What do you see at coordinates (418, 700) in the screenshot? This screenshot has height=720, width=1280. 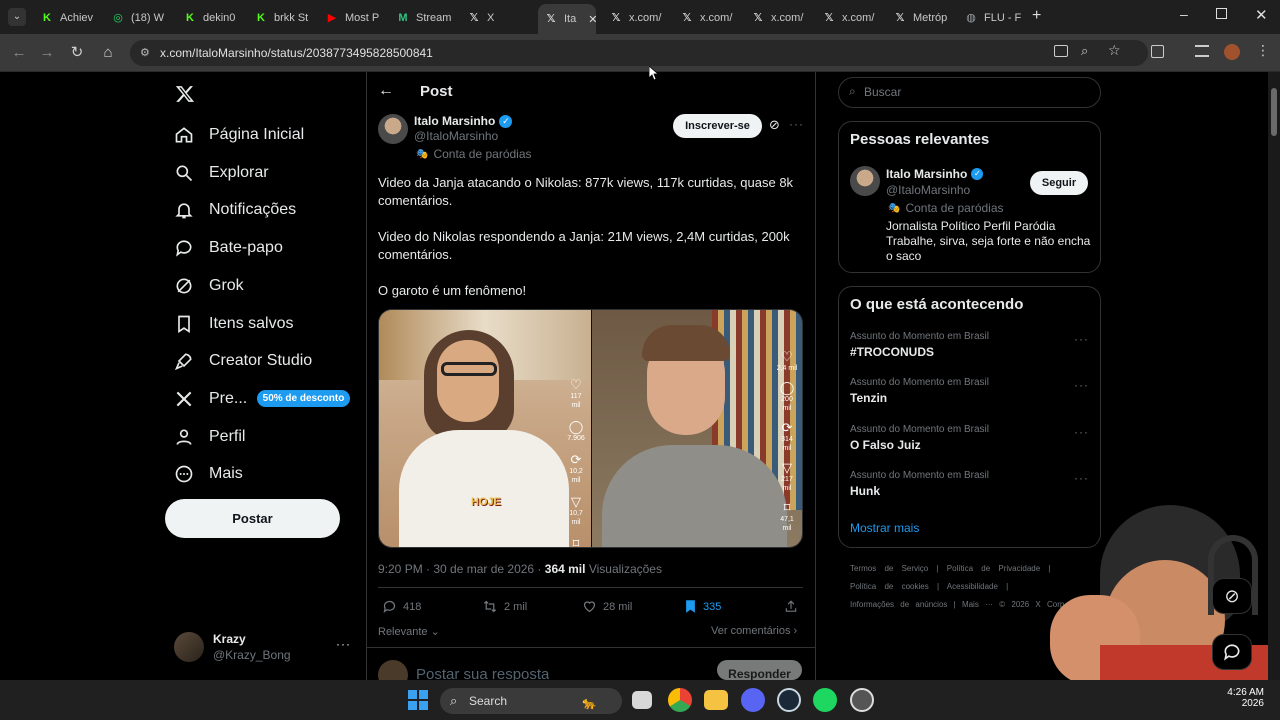 I see `windows-start-icon` at bounding box center [418, 700].